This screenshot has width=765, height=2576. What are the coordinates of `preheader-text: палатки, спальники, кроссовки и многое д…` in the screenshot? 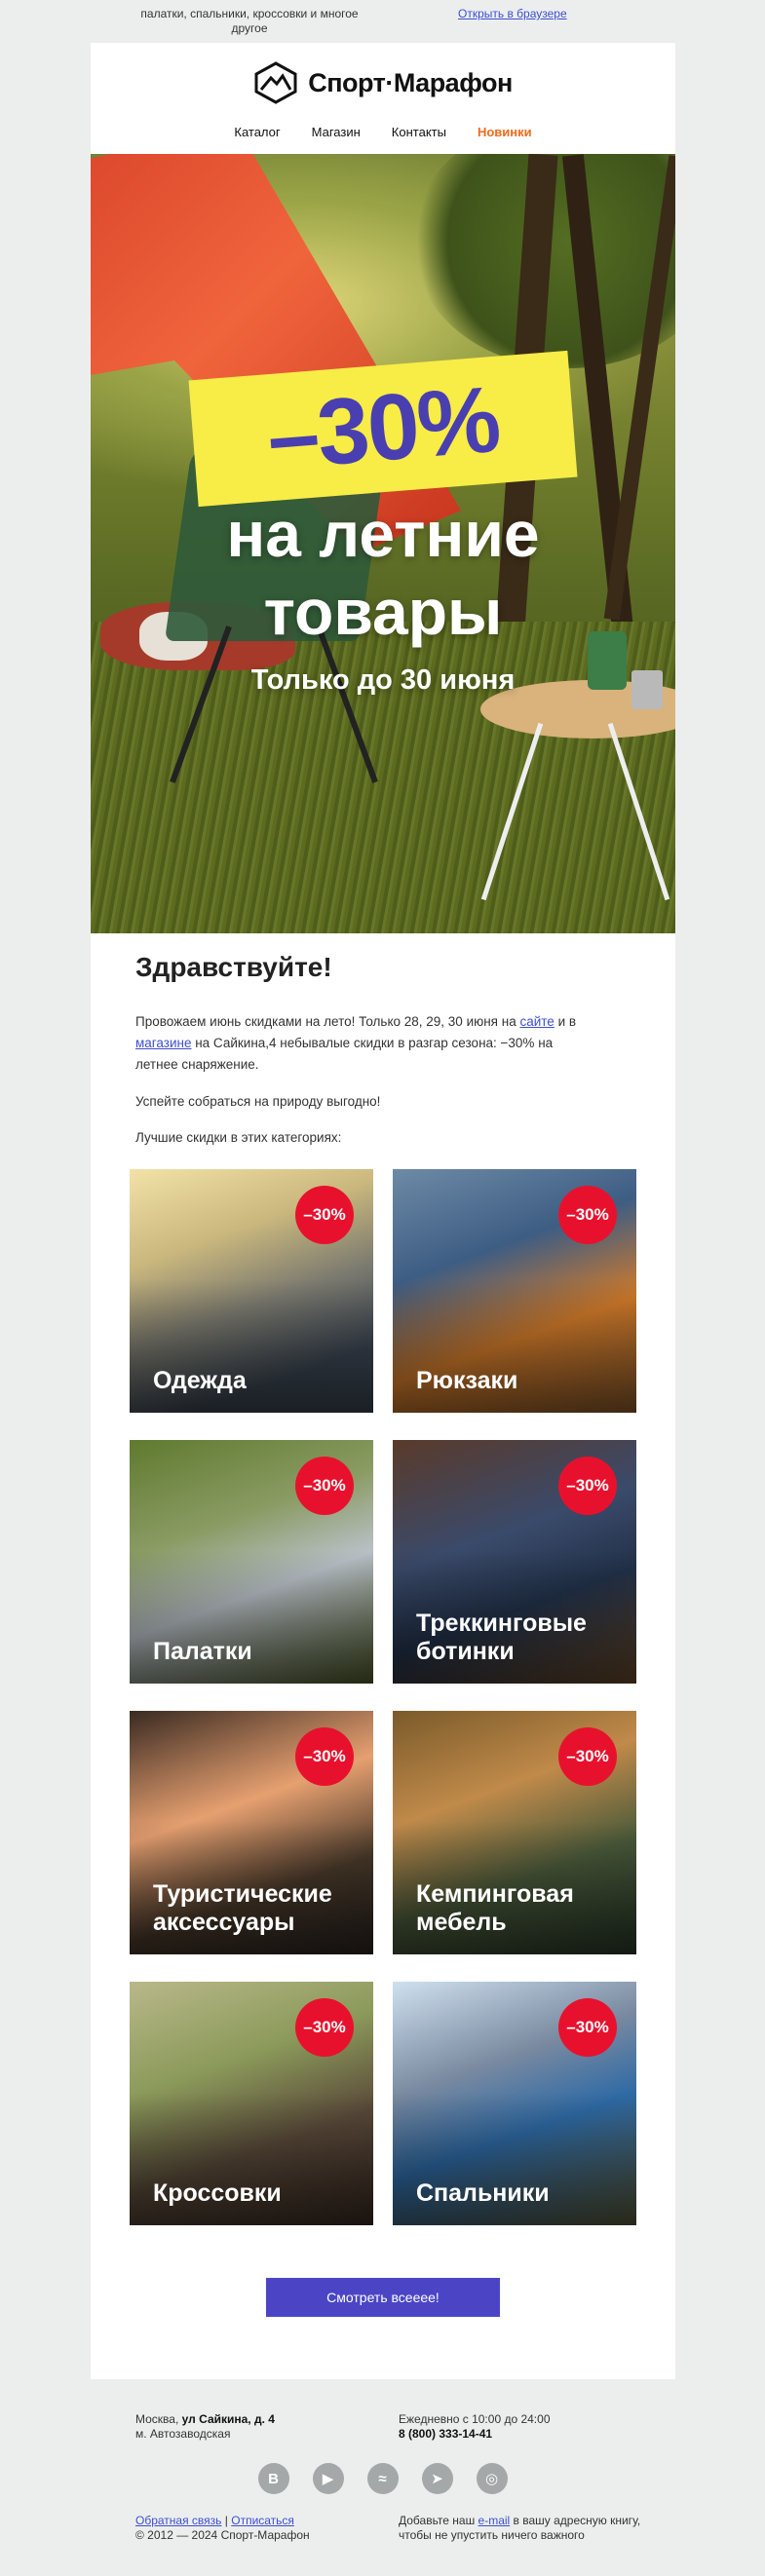 It's located at (249, 21).